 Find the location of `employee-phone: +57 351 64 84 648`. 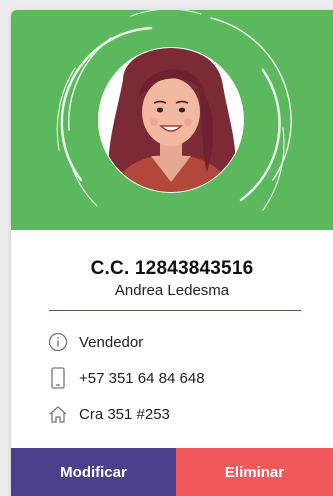

employee-phone: +57 351 64 84 648 is located at coordinates (142, 378).